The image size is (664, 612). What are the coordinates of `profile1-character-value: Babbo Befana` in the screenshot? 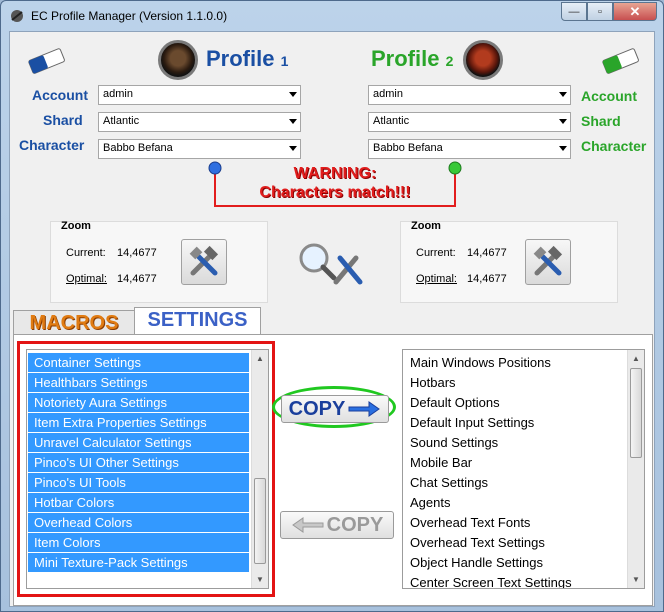 It's located at (138, 148).